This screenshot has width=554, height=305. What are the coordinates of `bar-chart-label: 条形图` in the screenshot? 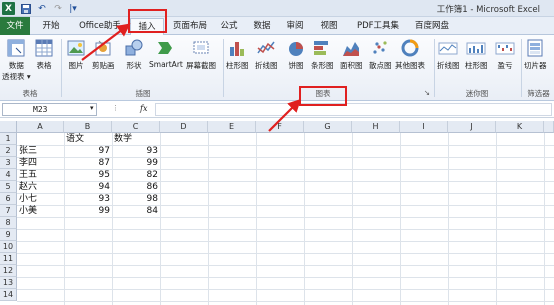 It's located at (322, 65).